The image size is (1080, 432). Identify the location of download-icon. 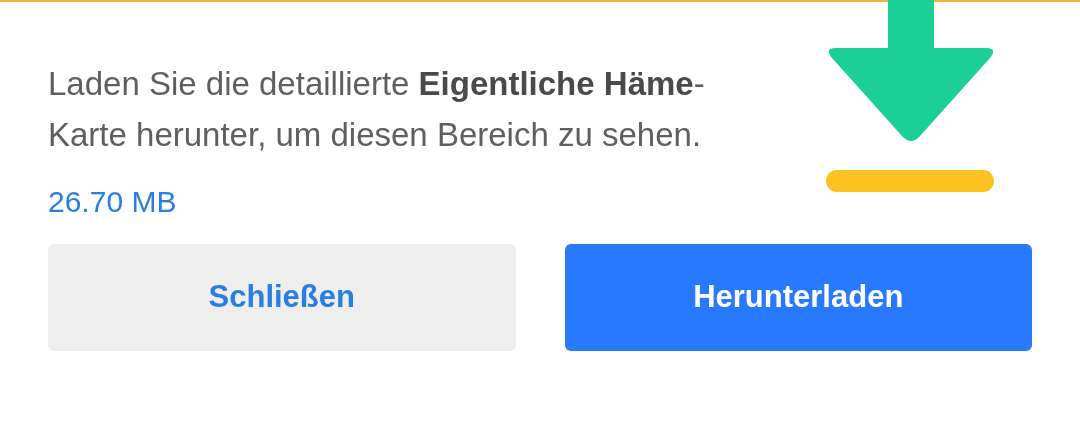
(911, 97).